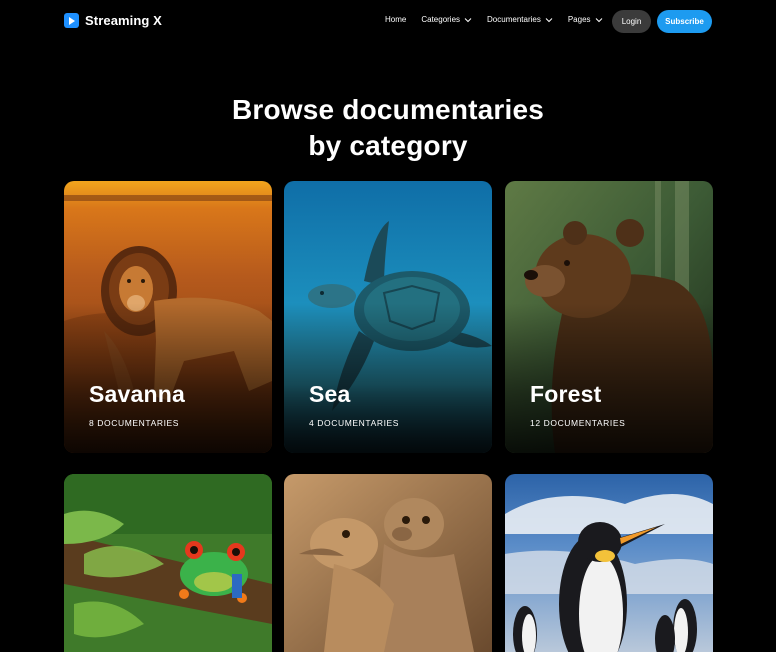 This screenshot has height=652, width=776. I want to click on category-card-savanna: Savanna 8 Documentaries, so click(168, 317).